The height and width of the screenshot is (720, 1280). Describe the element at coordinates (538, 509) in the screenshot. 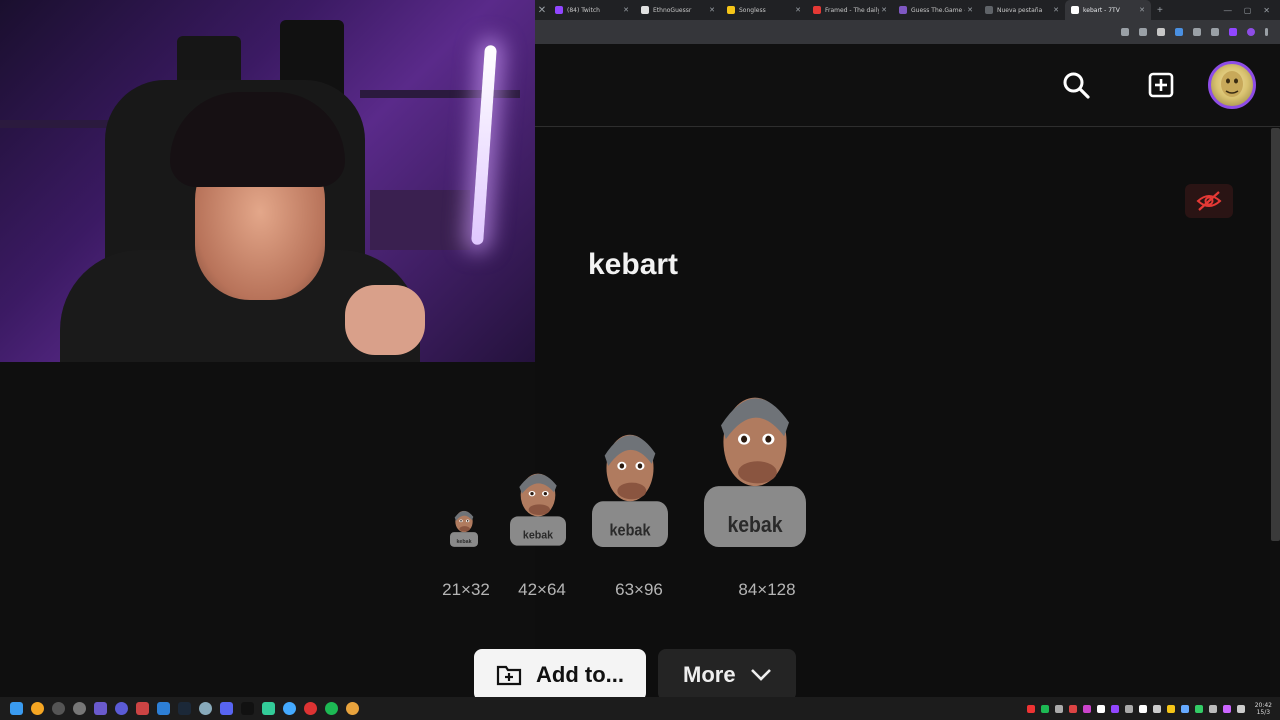

I see `emote-preview-2x: kebak` at that location.